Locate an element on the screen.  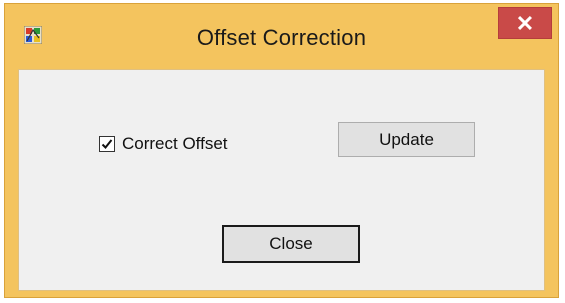
checkmark-icon is located at coordinates (107, 144).